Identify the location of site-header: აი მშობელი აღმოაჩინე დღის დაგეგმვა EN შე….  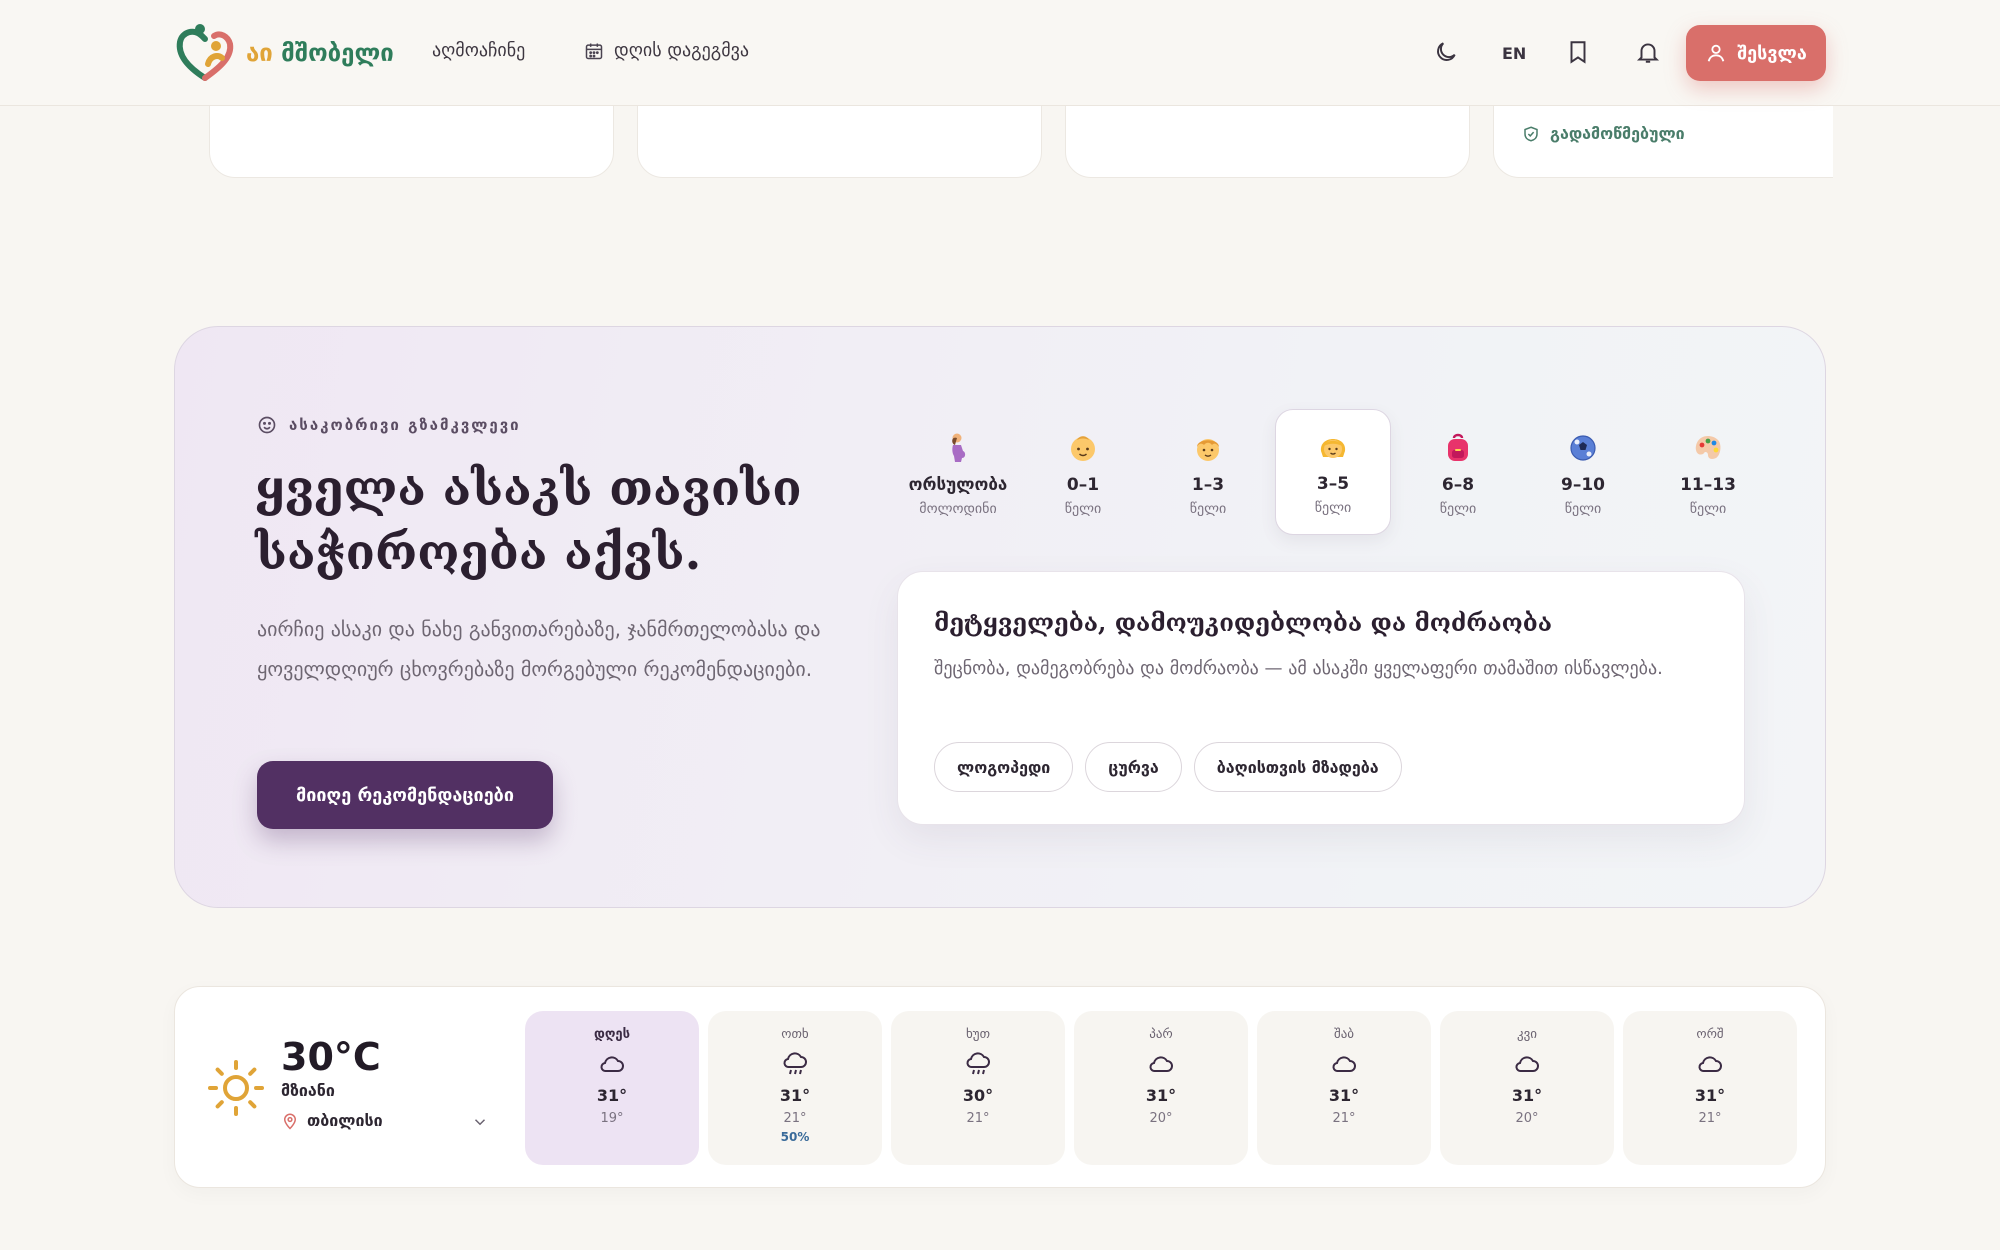
(1000, 53).